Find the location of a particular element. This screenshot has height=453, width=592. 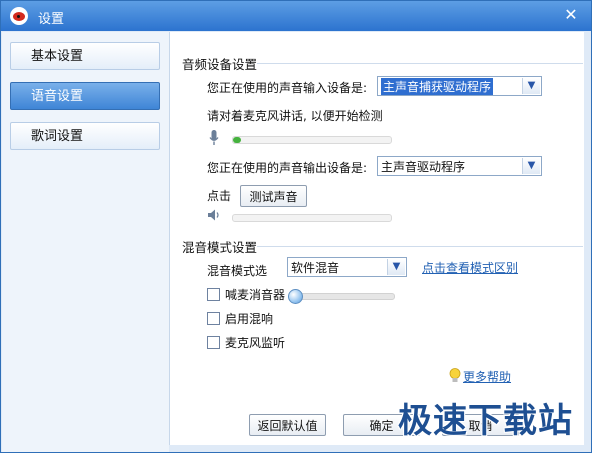

muffler-slider is located at coordinates (341, 296).